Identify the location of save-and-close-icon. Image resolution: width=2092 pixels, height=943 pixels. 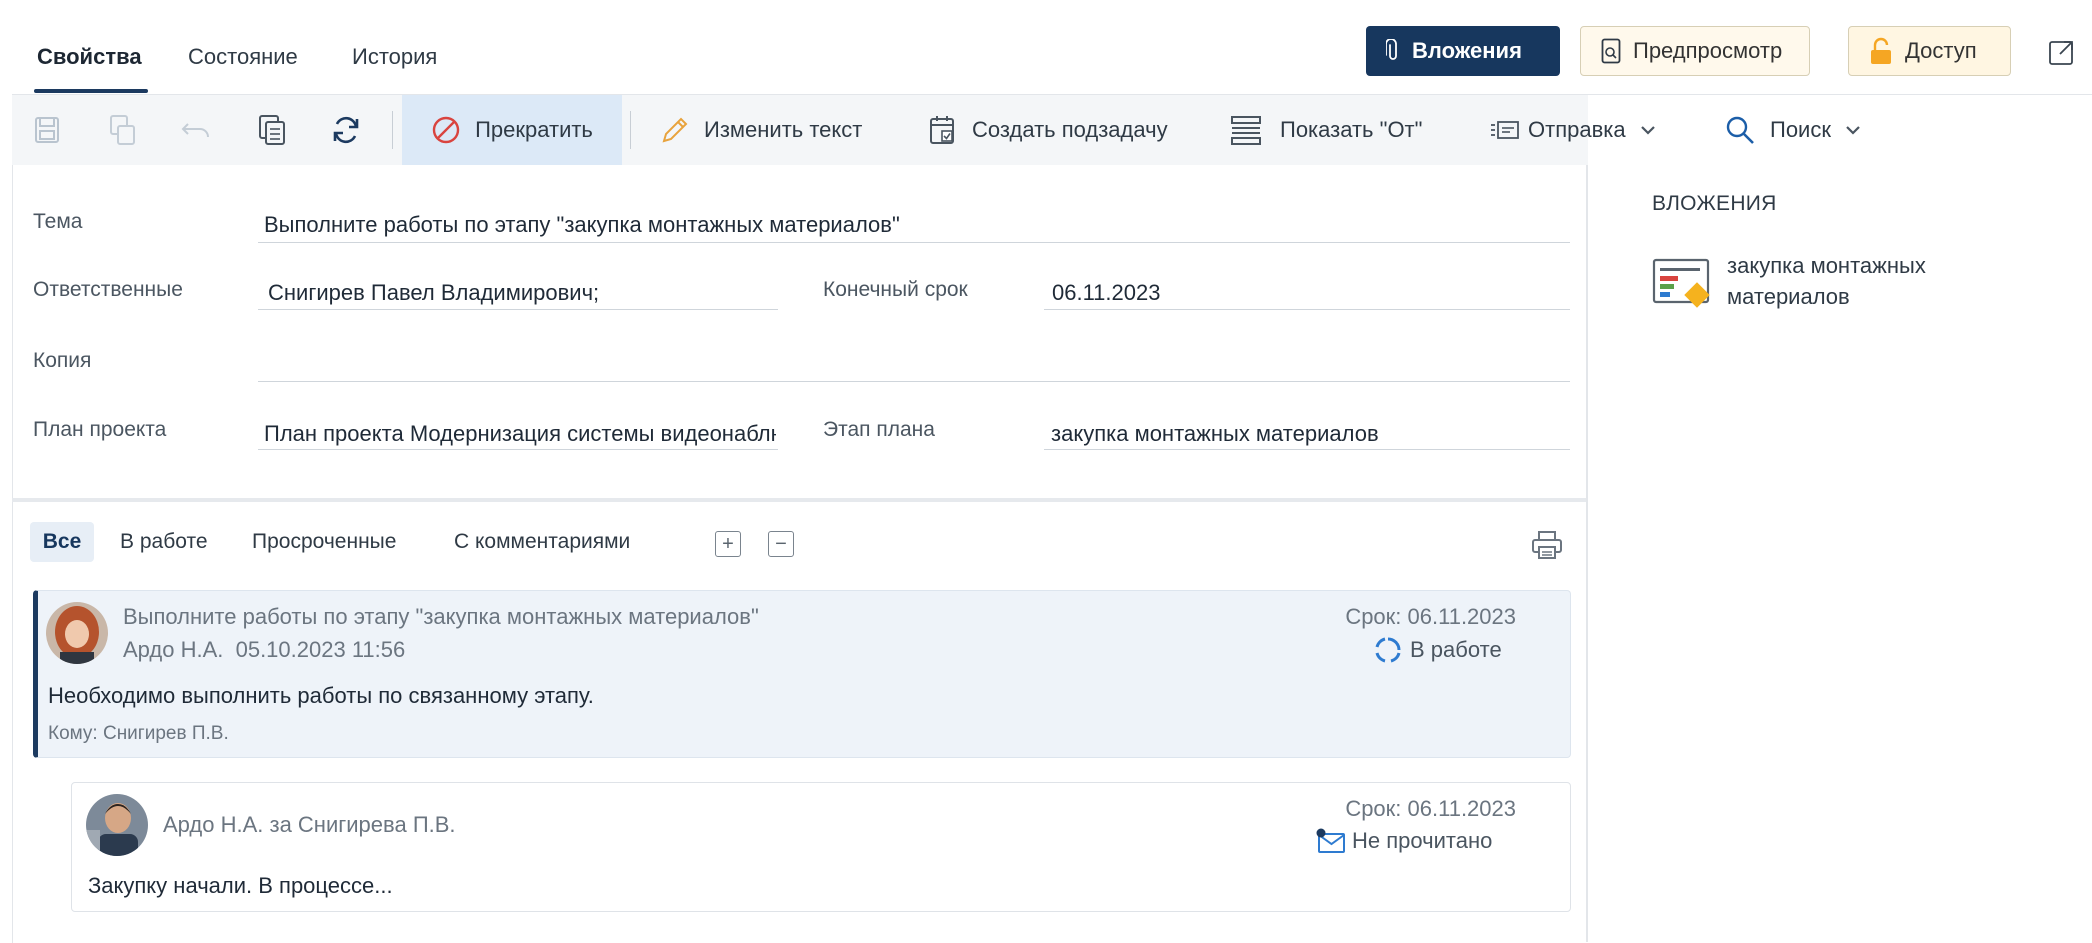
(123, 130).